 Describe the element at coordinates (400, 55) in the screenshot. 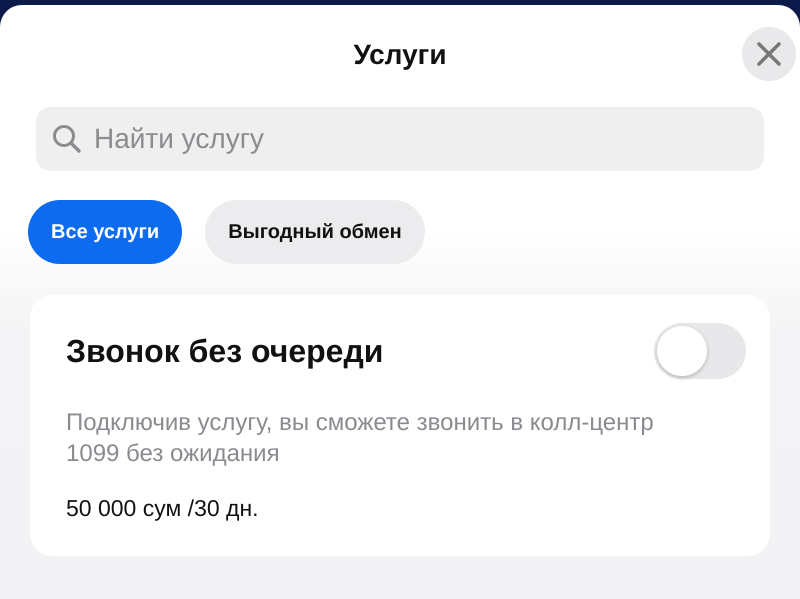

I see `sheet-title: Услуги` at that location.